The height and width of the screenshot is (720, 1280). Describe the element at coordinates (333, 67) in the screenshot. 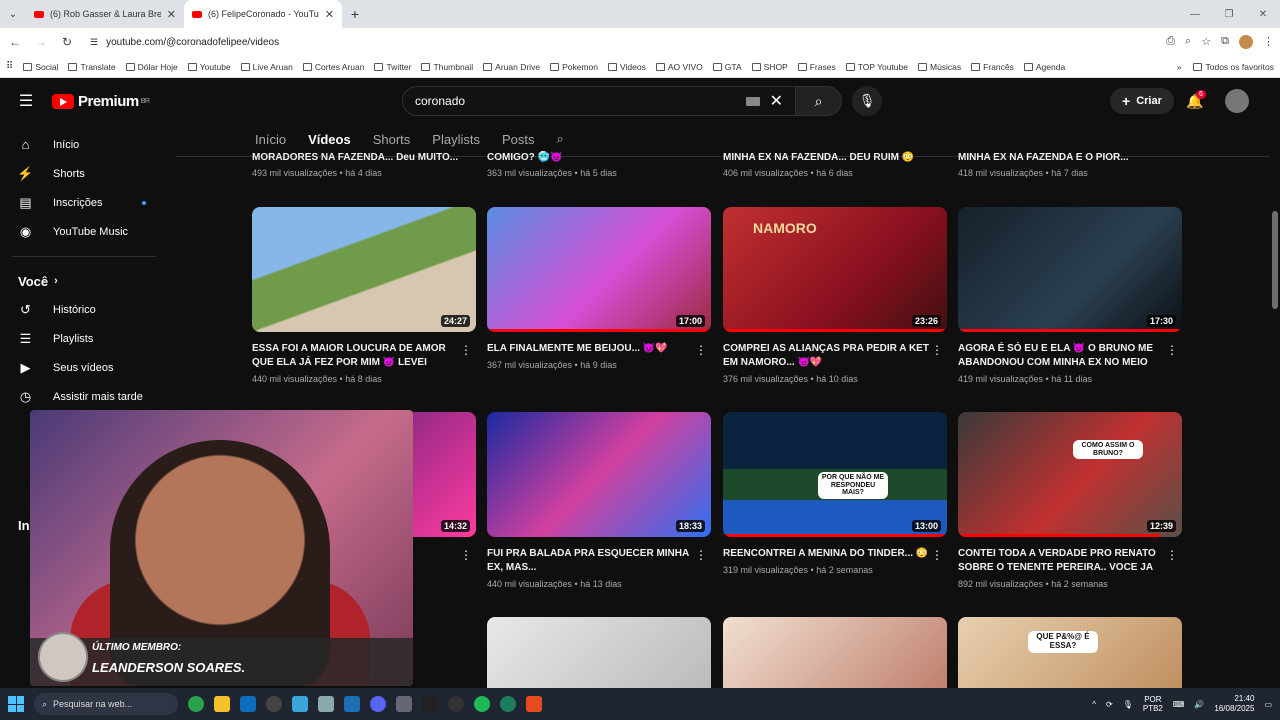

I see `bookmark-item: Cortes Aruan` at that location.